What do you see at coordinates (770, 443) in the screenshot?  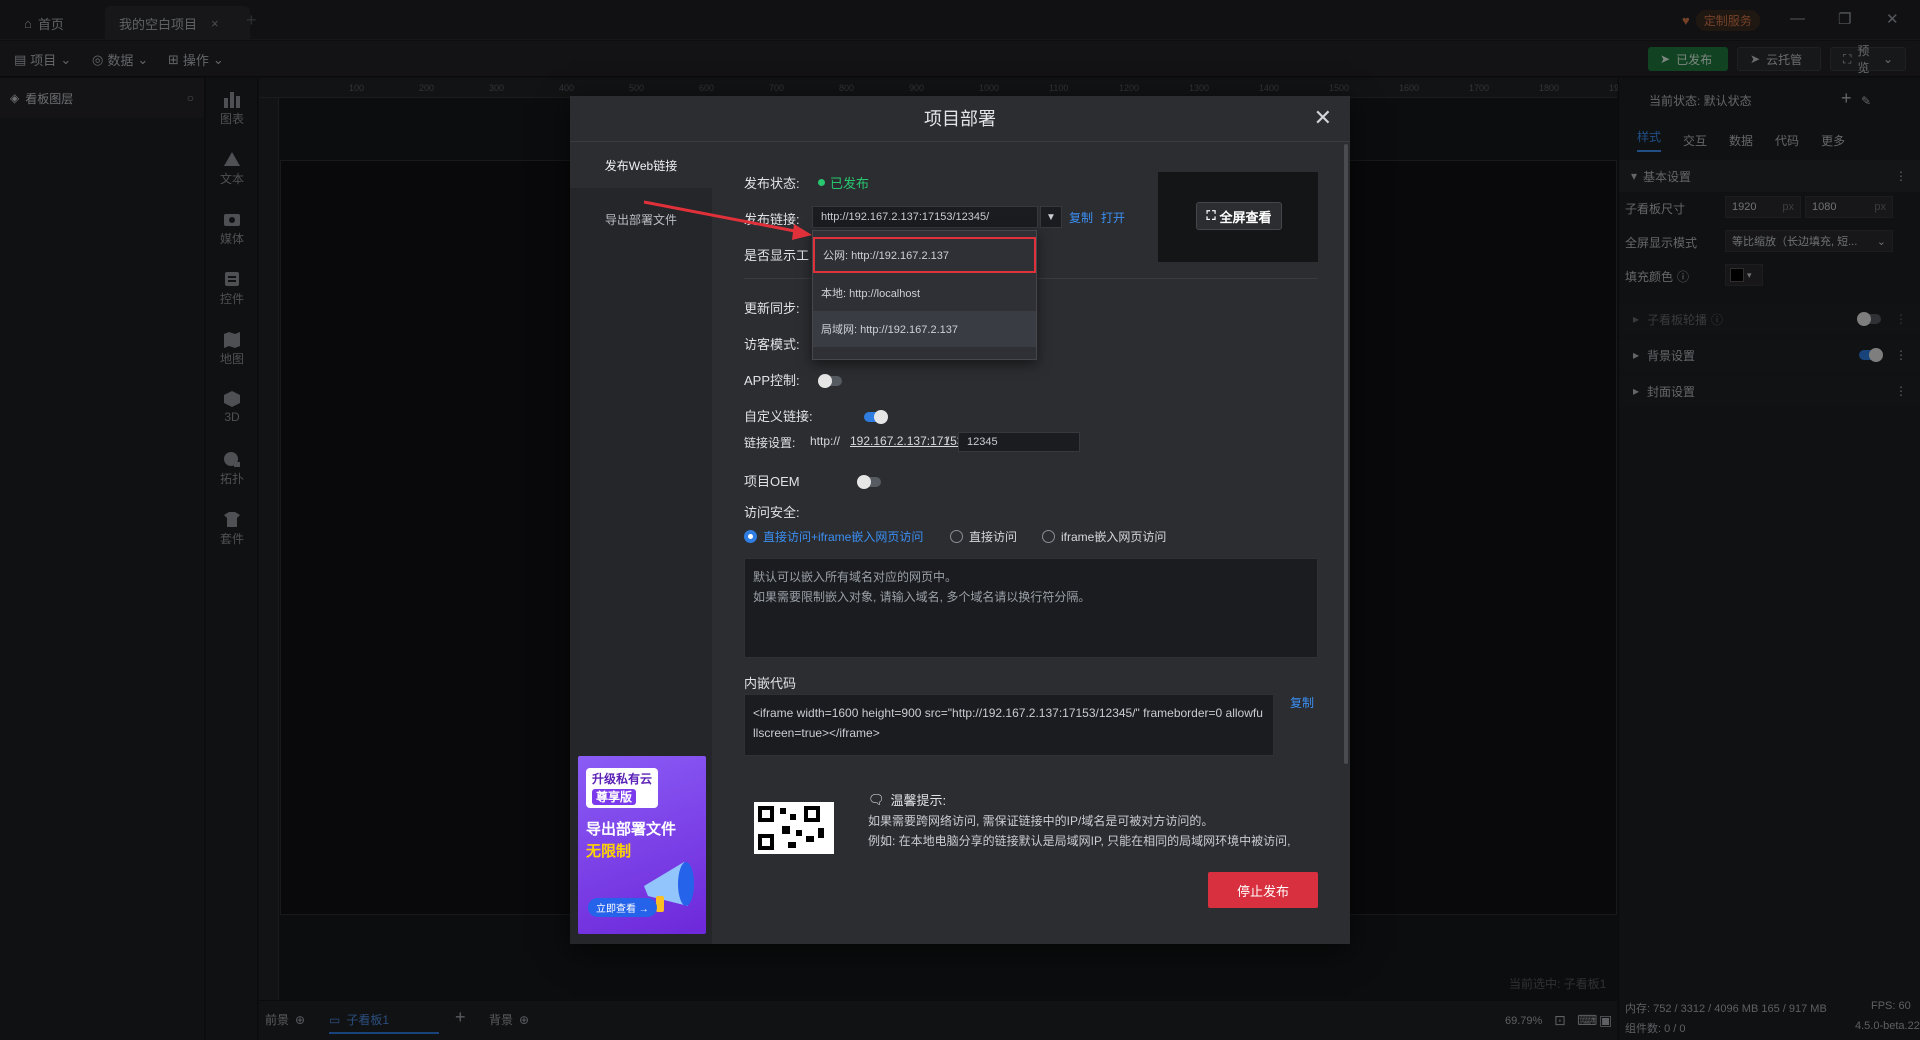 I see `link-settings-label: 链接设置:` at bounding box center [770, 443].